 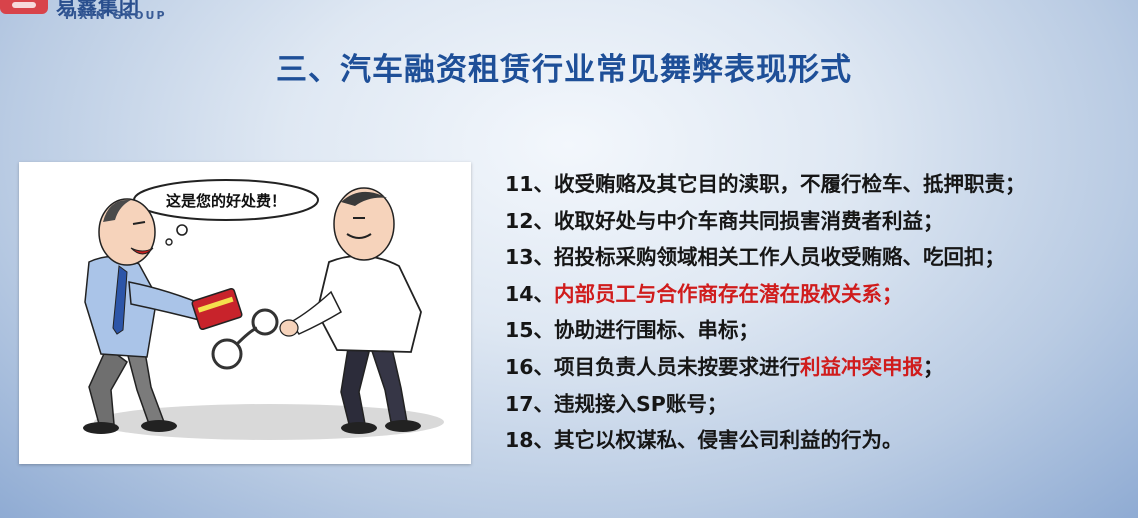 What do you see at coordinates (24, 7) in the screenshot?
I see `car-logo-icon` at bounding box center [24, 7].